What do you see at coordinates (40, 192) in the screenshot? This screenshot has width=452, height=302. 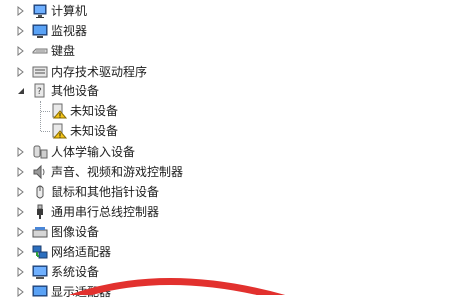 I see `mouse-icon` at bounding box center [40, 192].